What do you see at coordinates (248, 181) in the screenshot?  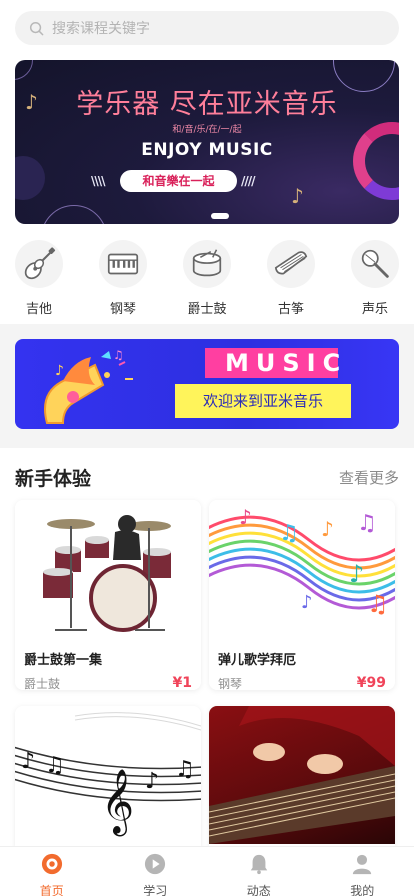 I see `banner-stripes-right: ////` at bounding box center [248, 181].